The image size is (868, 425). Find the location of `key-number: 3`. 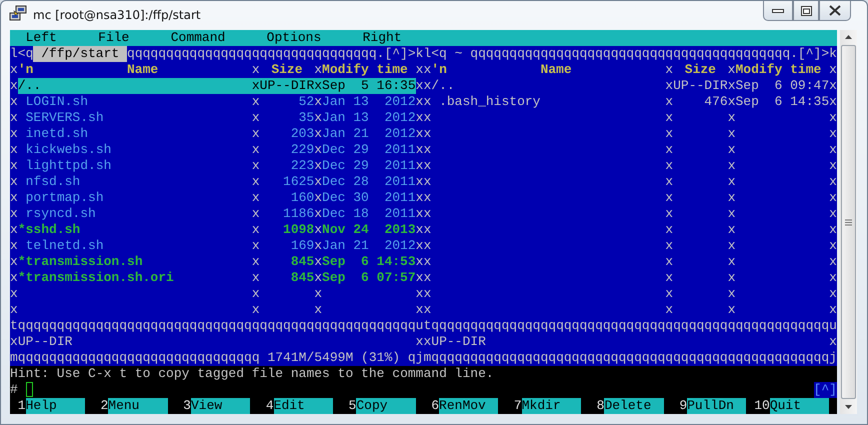

key-number: 3 is located at coordinates (186, 406).